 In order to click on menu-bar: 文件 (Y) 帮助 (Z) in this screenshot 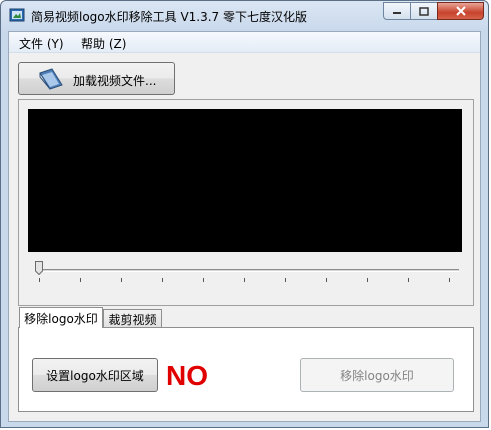, I will do `click(244, 42)`.